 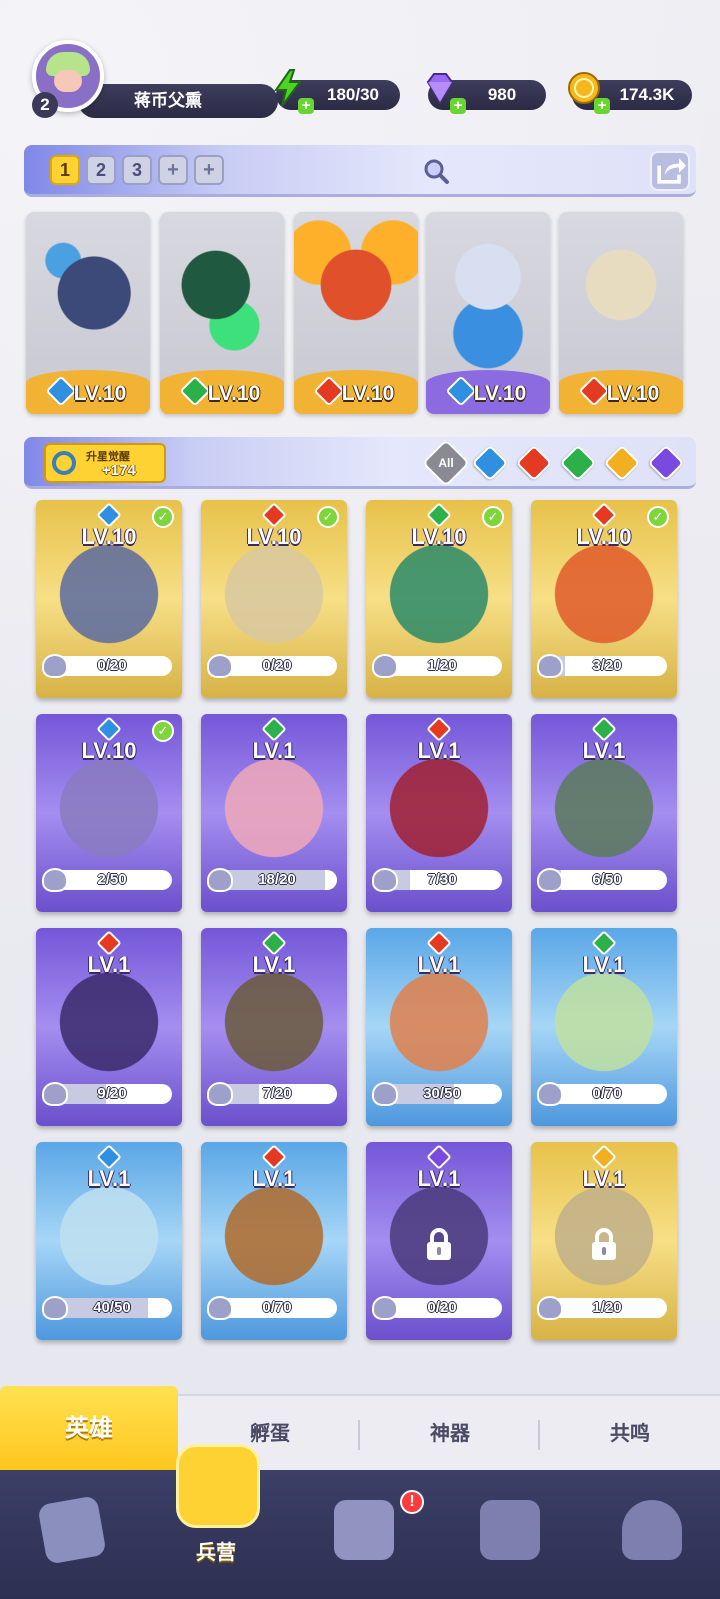 What do you see at coordinates (112, 1094) in the screenshot?
I see `shard-progress-bar: 9/20` at bounding box center [112, 1094].